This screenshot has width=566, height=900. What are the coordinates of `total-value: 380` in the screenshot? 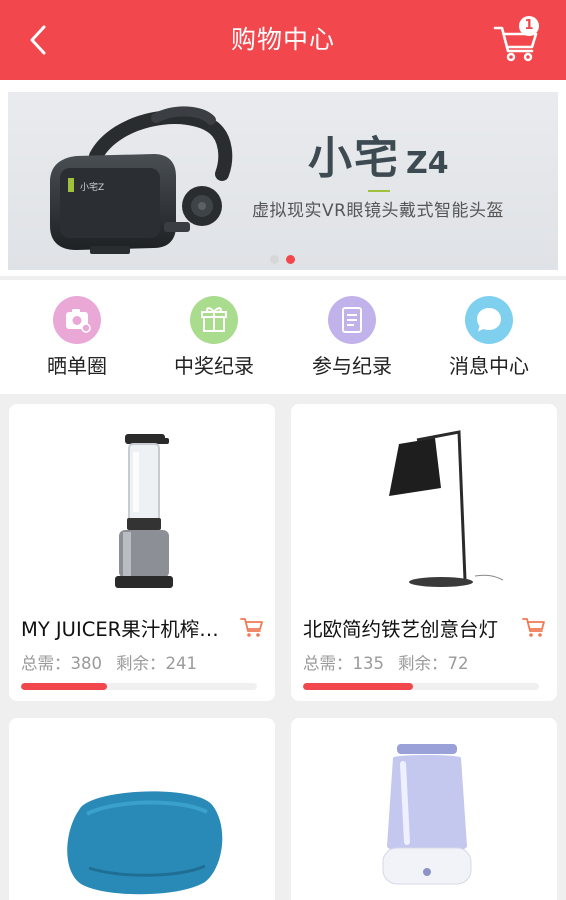 It's located at (86, 663).